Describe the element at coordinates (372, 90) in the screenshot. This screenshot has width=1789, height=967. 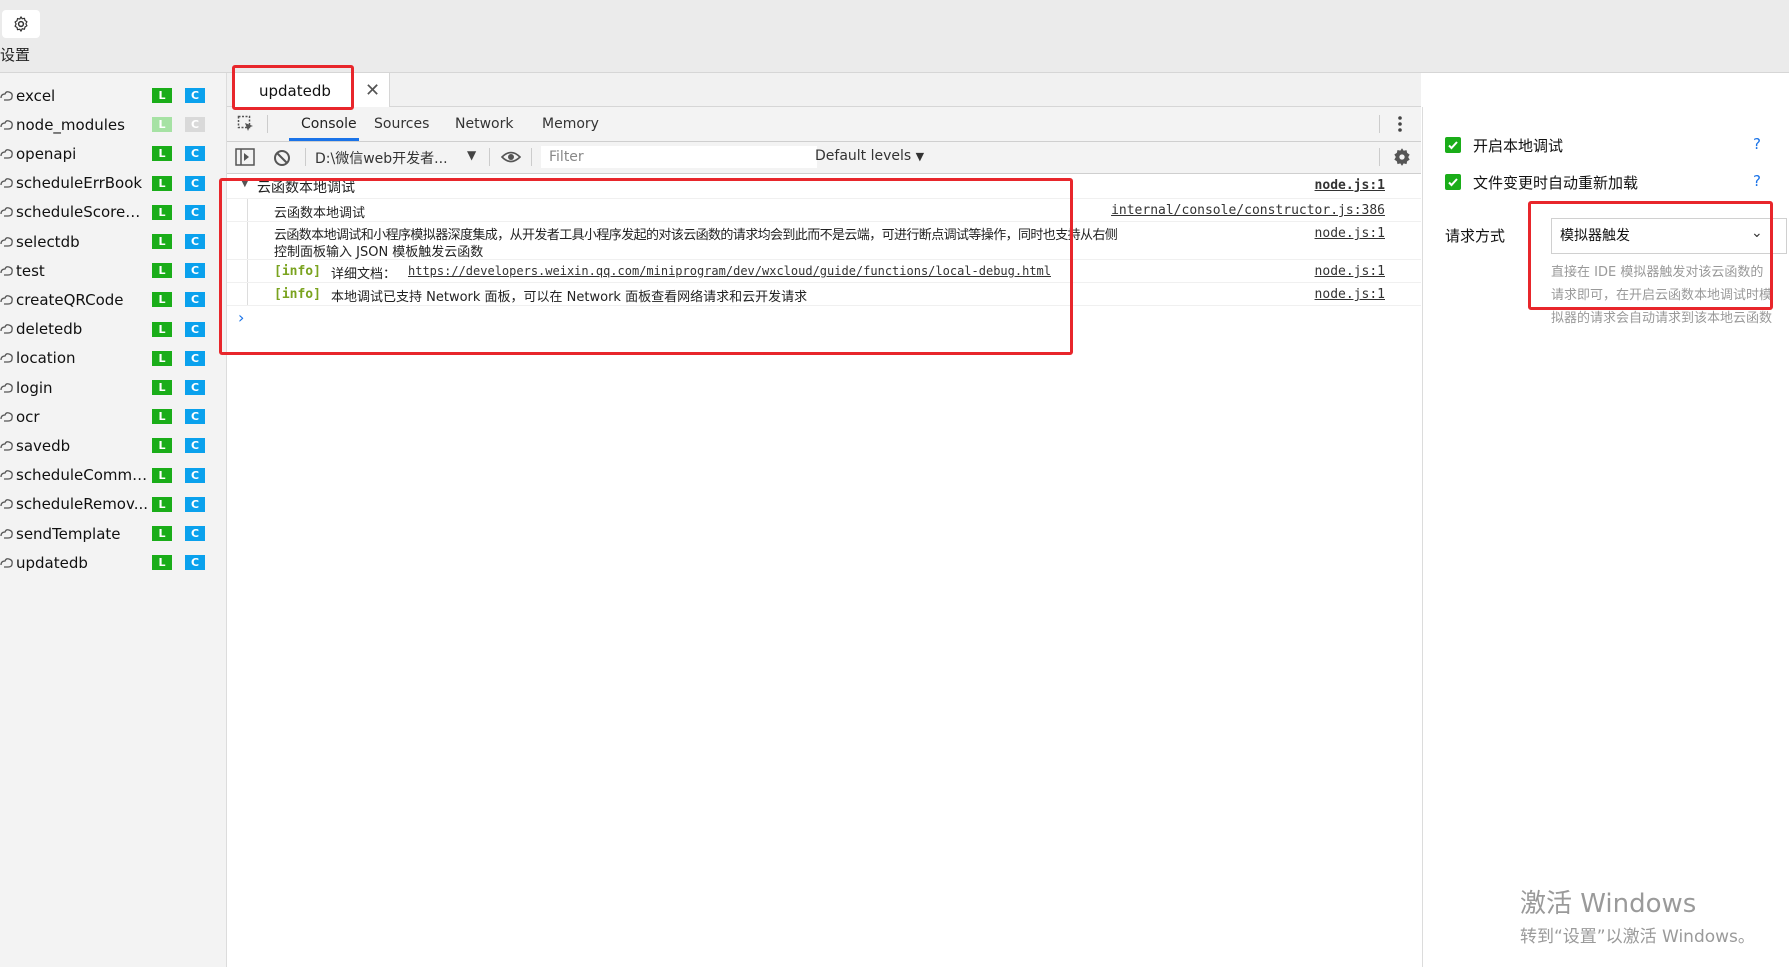
I see `close-icon: ✕` at that location.